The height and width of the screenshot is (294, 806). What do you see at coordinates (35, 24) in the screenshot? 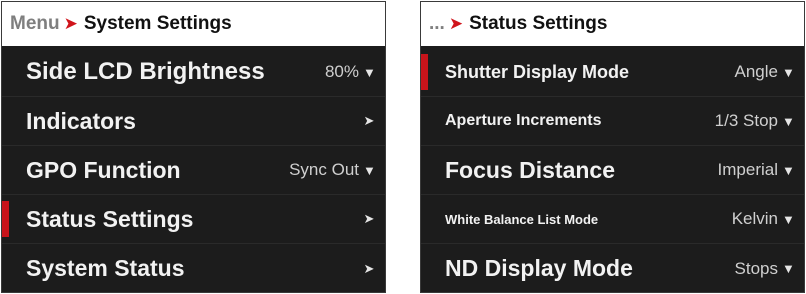
I see `breadcrumb-menu-link: Menu` at bounding box center [35, 24].